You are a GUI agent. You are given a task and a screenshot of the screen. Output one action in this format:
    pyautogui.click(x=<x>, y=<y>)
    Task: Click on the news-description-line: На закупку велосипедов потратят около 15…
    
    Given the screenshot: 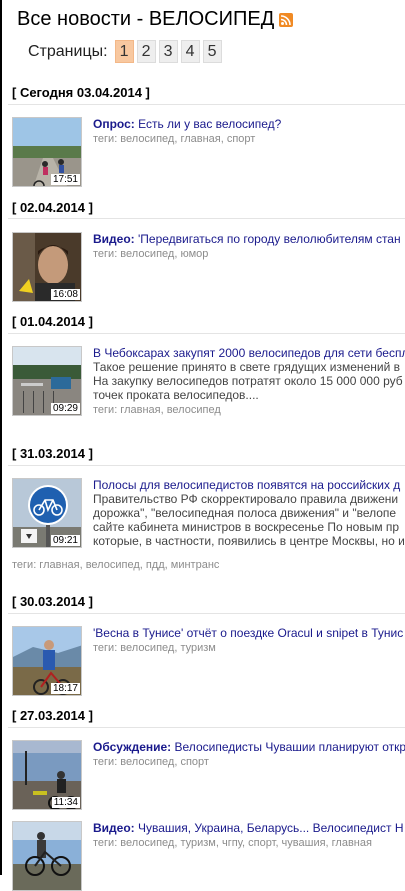 What is the action you would take?
    pyautogui.click(x=248, y=381)
    